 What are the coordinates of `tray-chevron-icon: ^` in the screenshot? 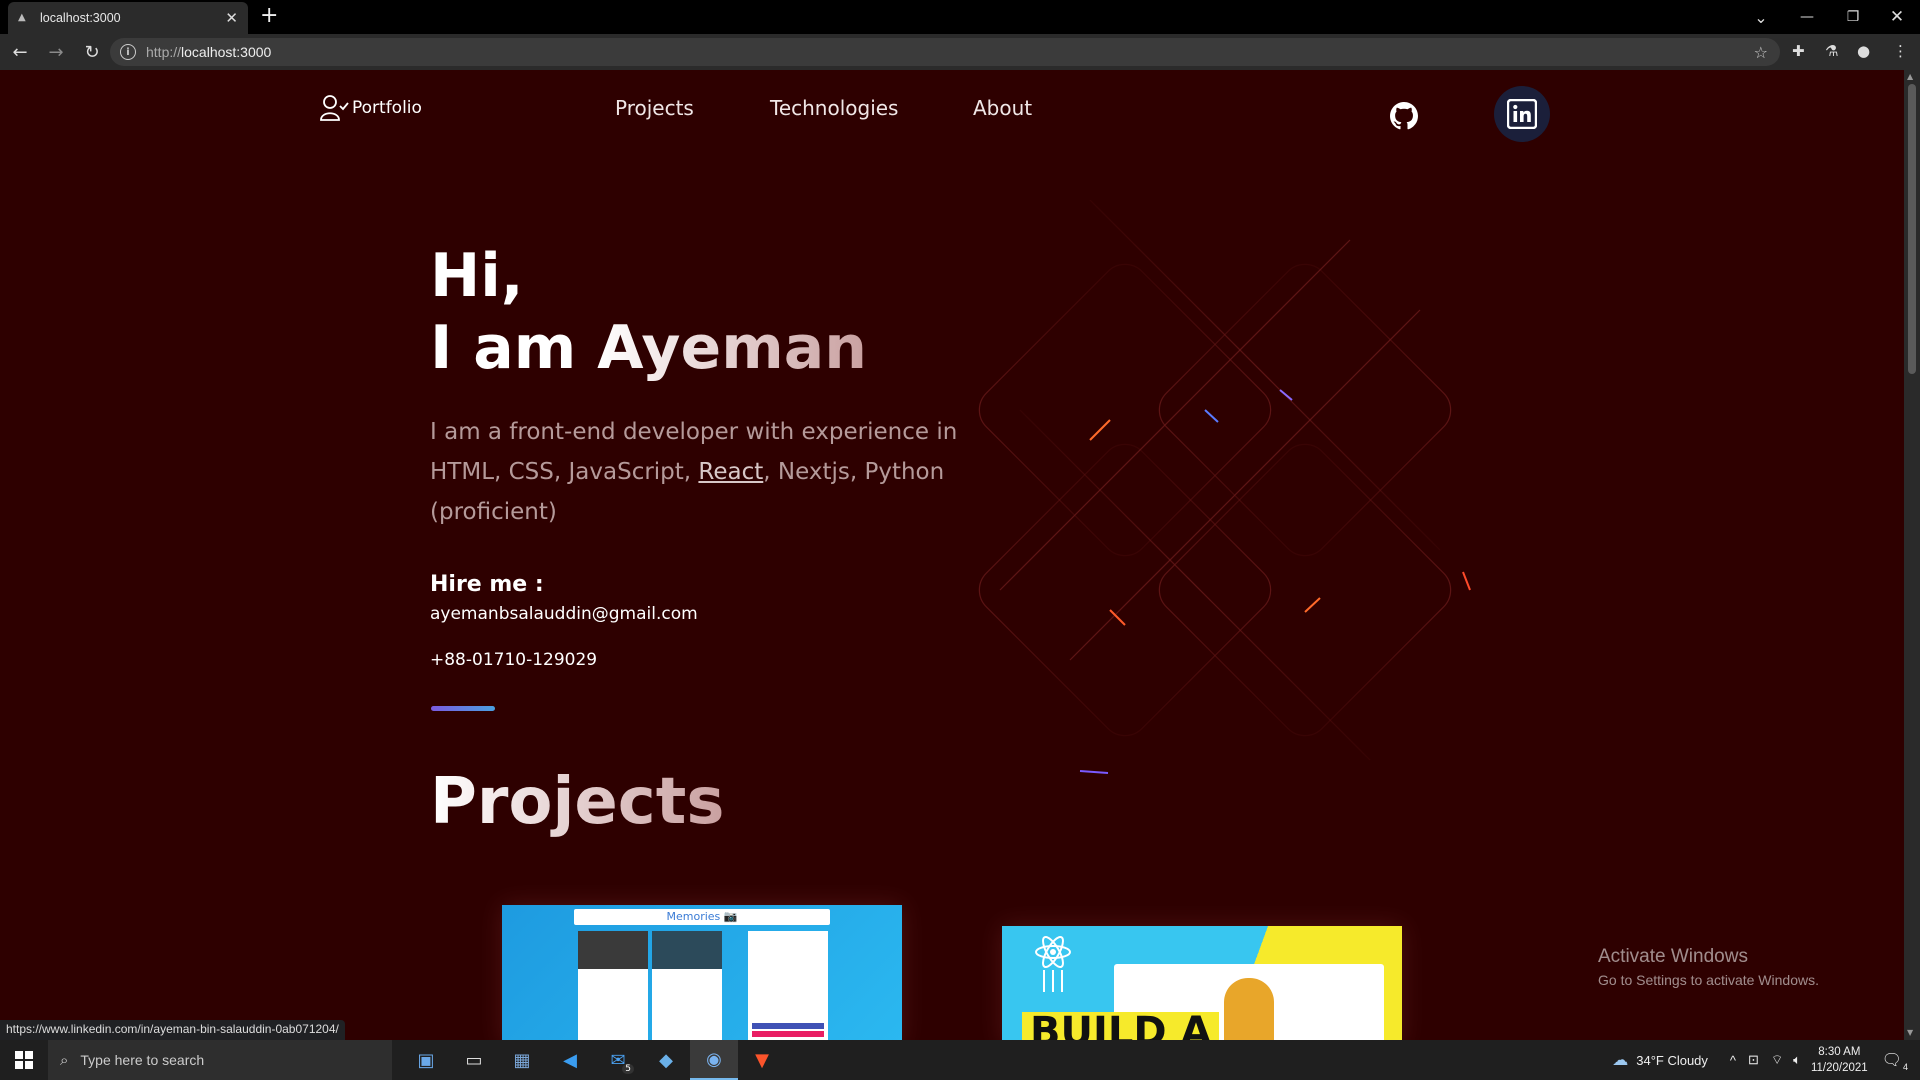 It's located at (1733, 1060).